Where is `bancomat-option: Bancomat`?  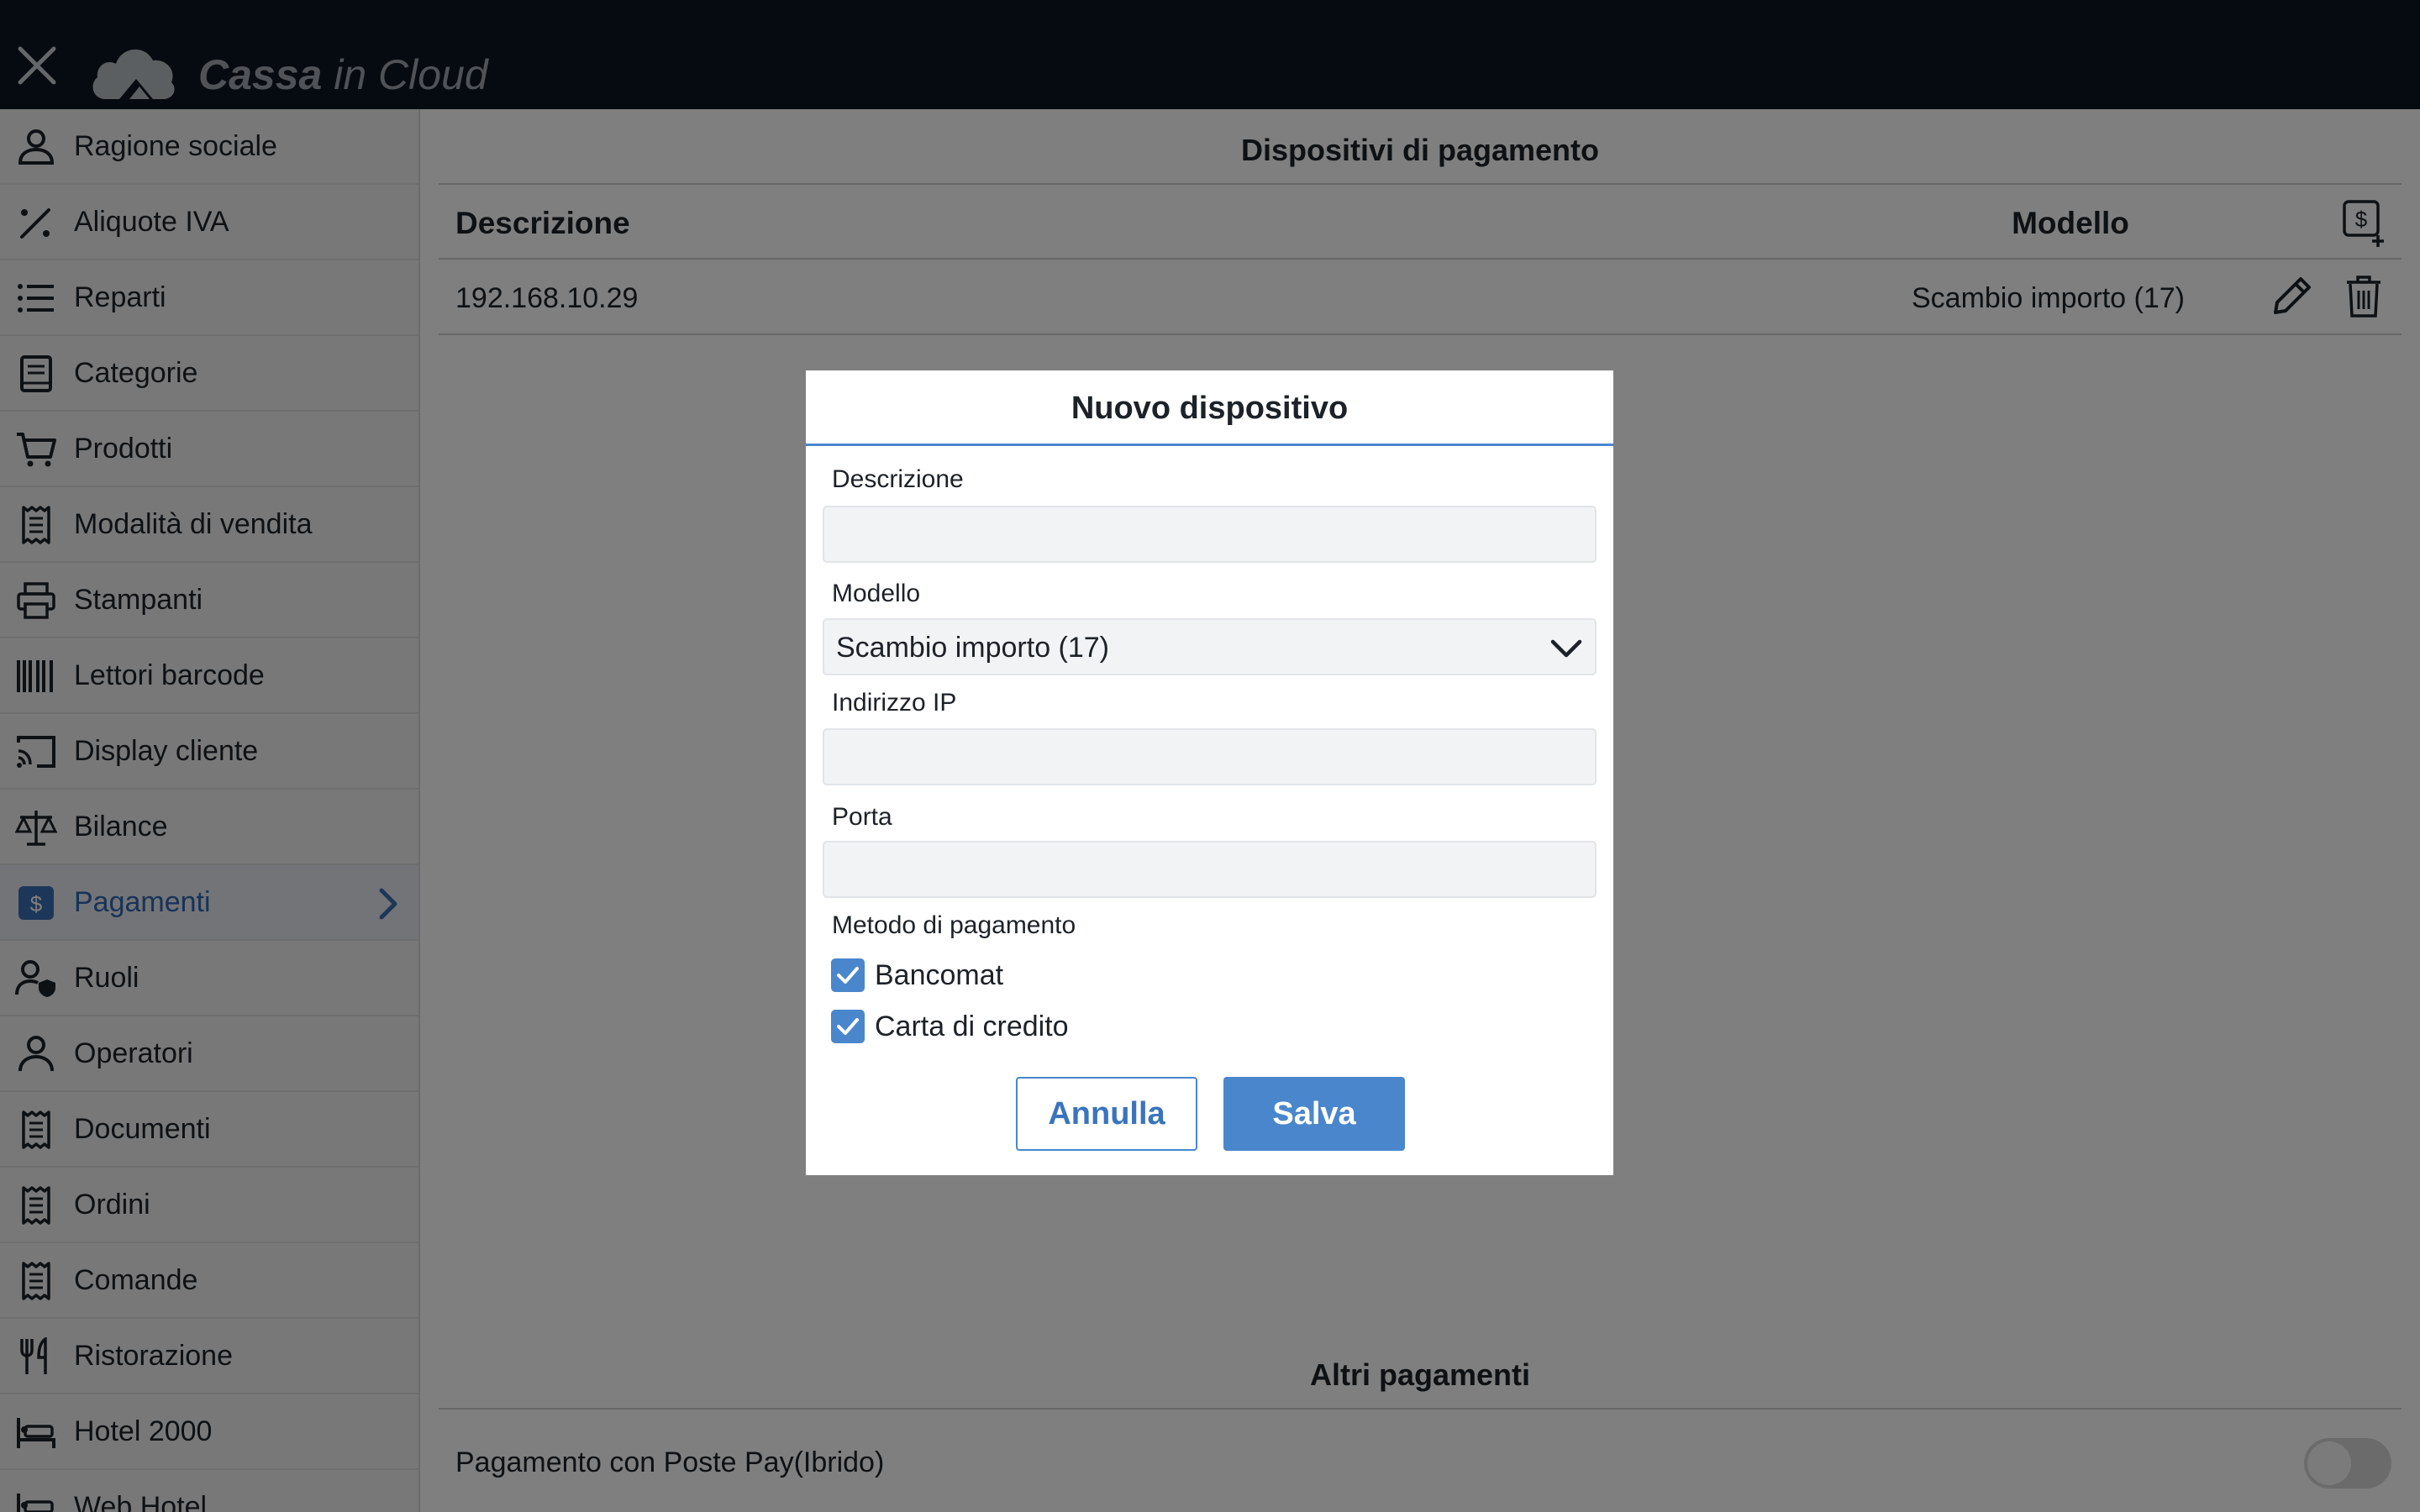 bancomat-option: Bancomat is located at coordinates (917, 975).